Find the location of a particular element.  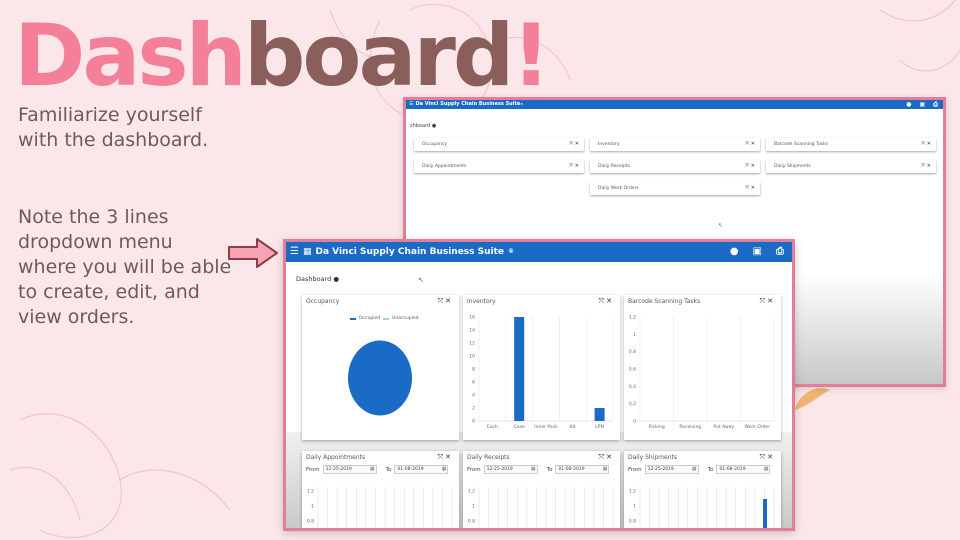

hamburger-icon: ☰ is located at coordinates (411, 104).